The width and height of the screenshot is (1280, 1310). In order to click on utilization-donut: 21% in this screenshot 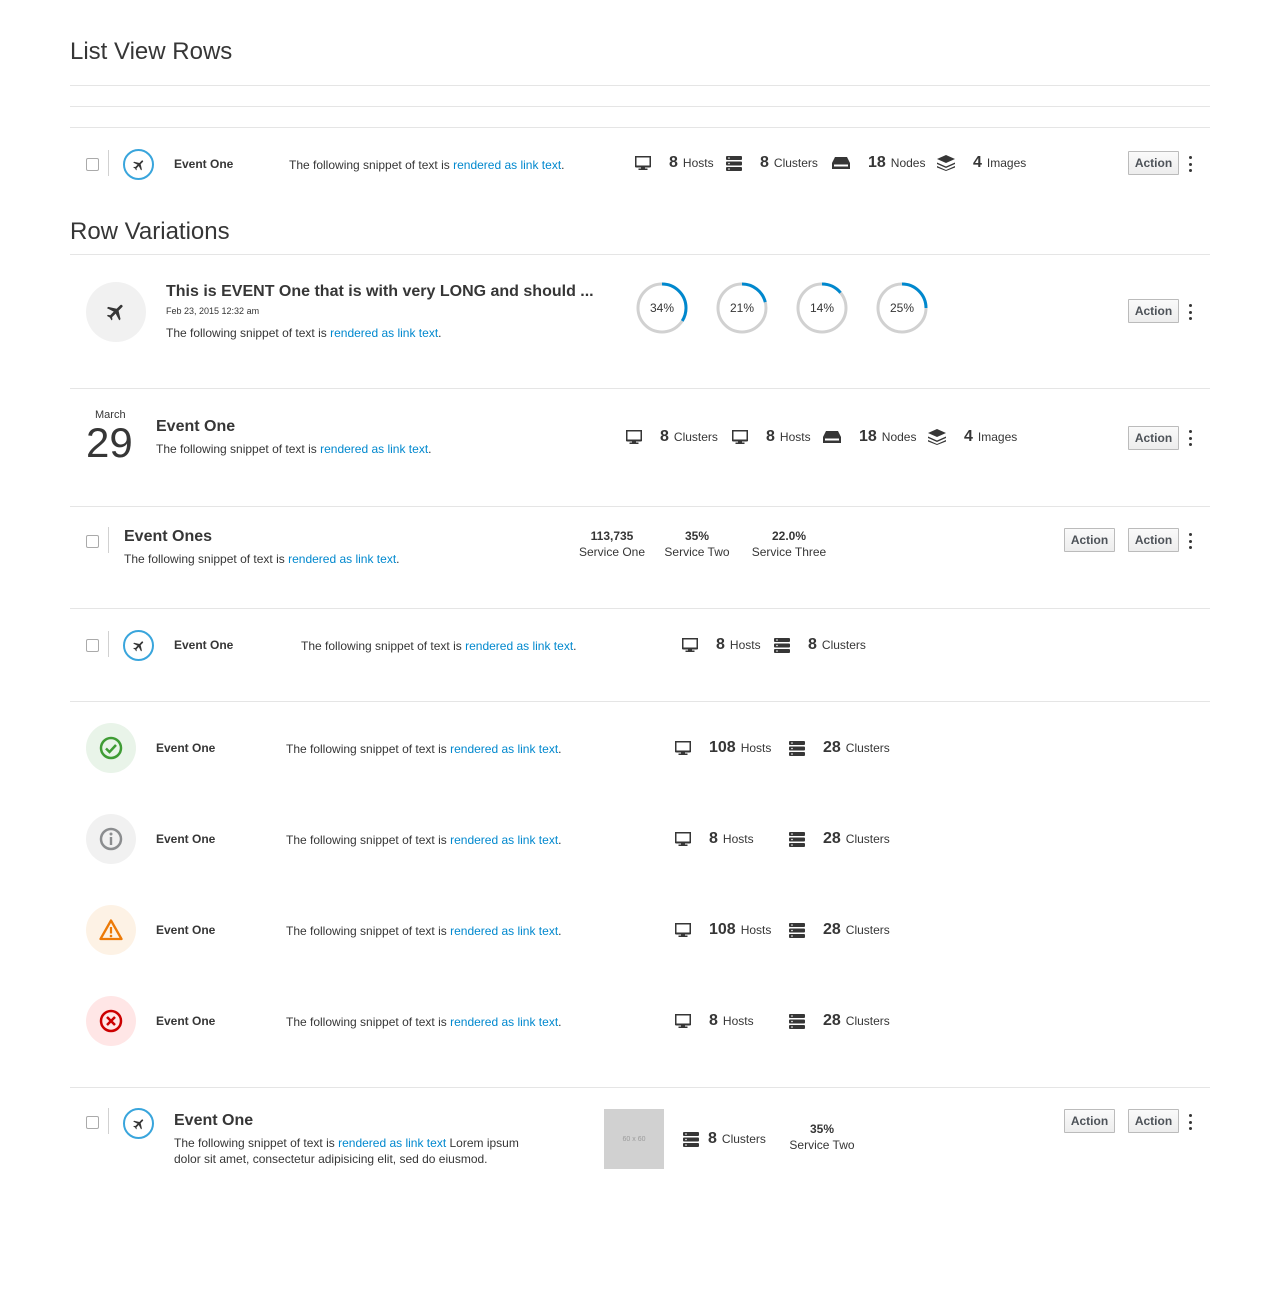, I will do `click(742, 308)`.